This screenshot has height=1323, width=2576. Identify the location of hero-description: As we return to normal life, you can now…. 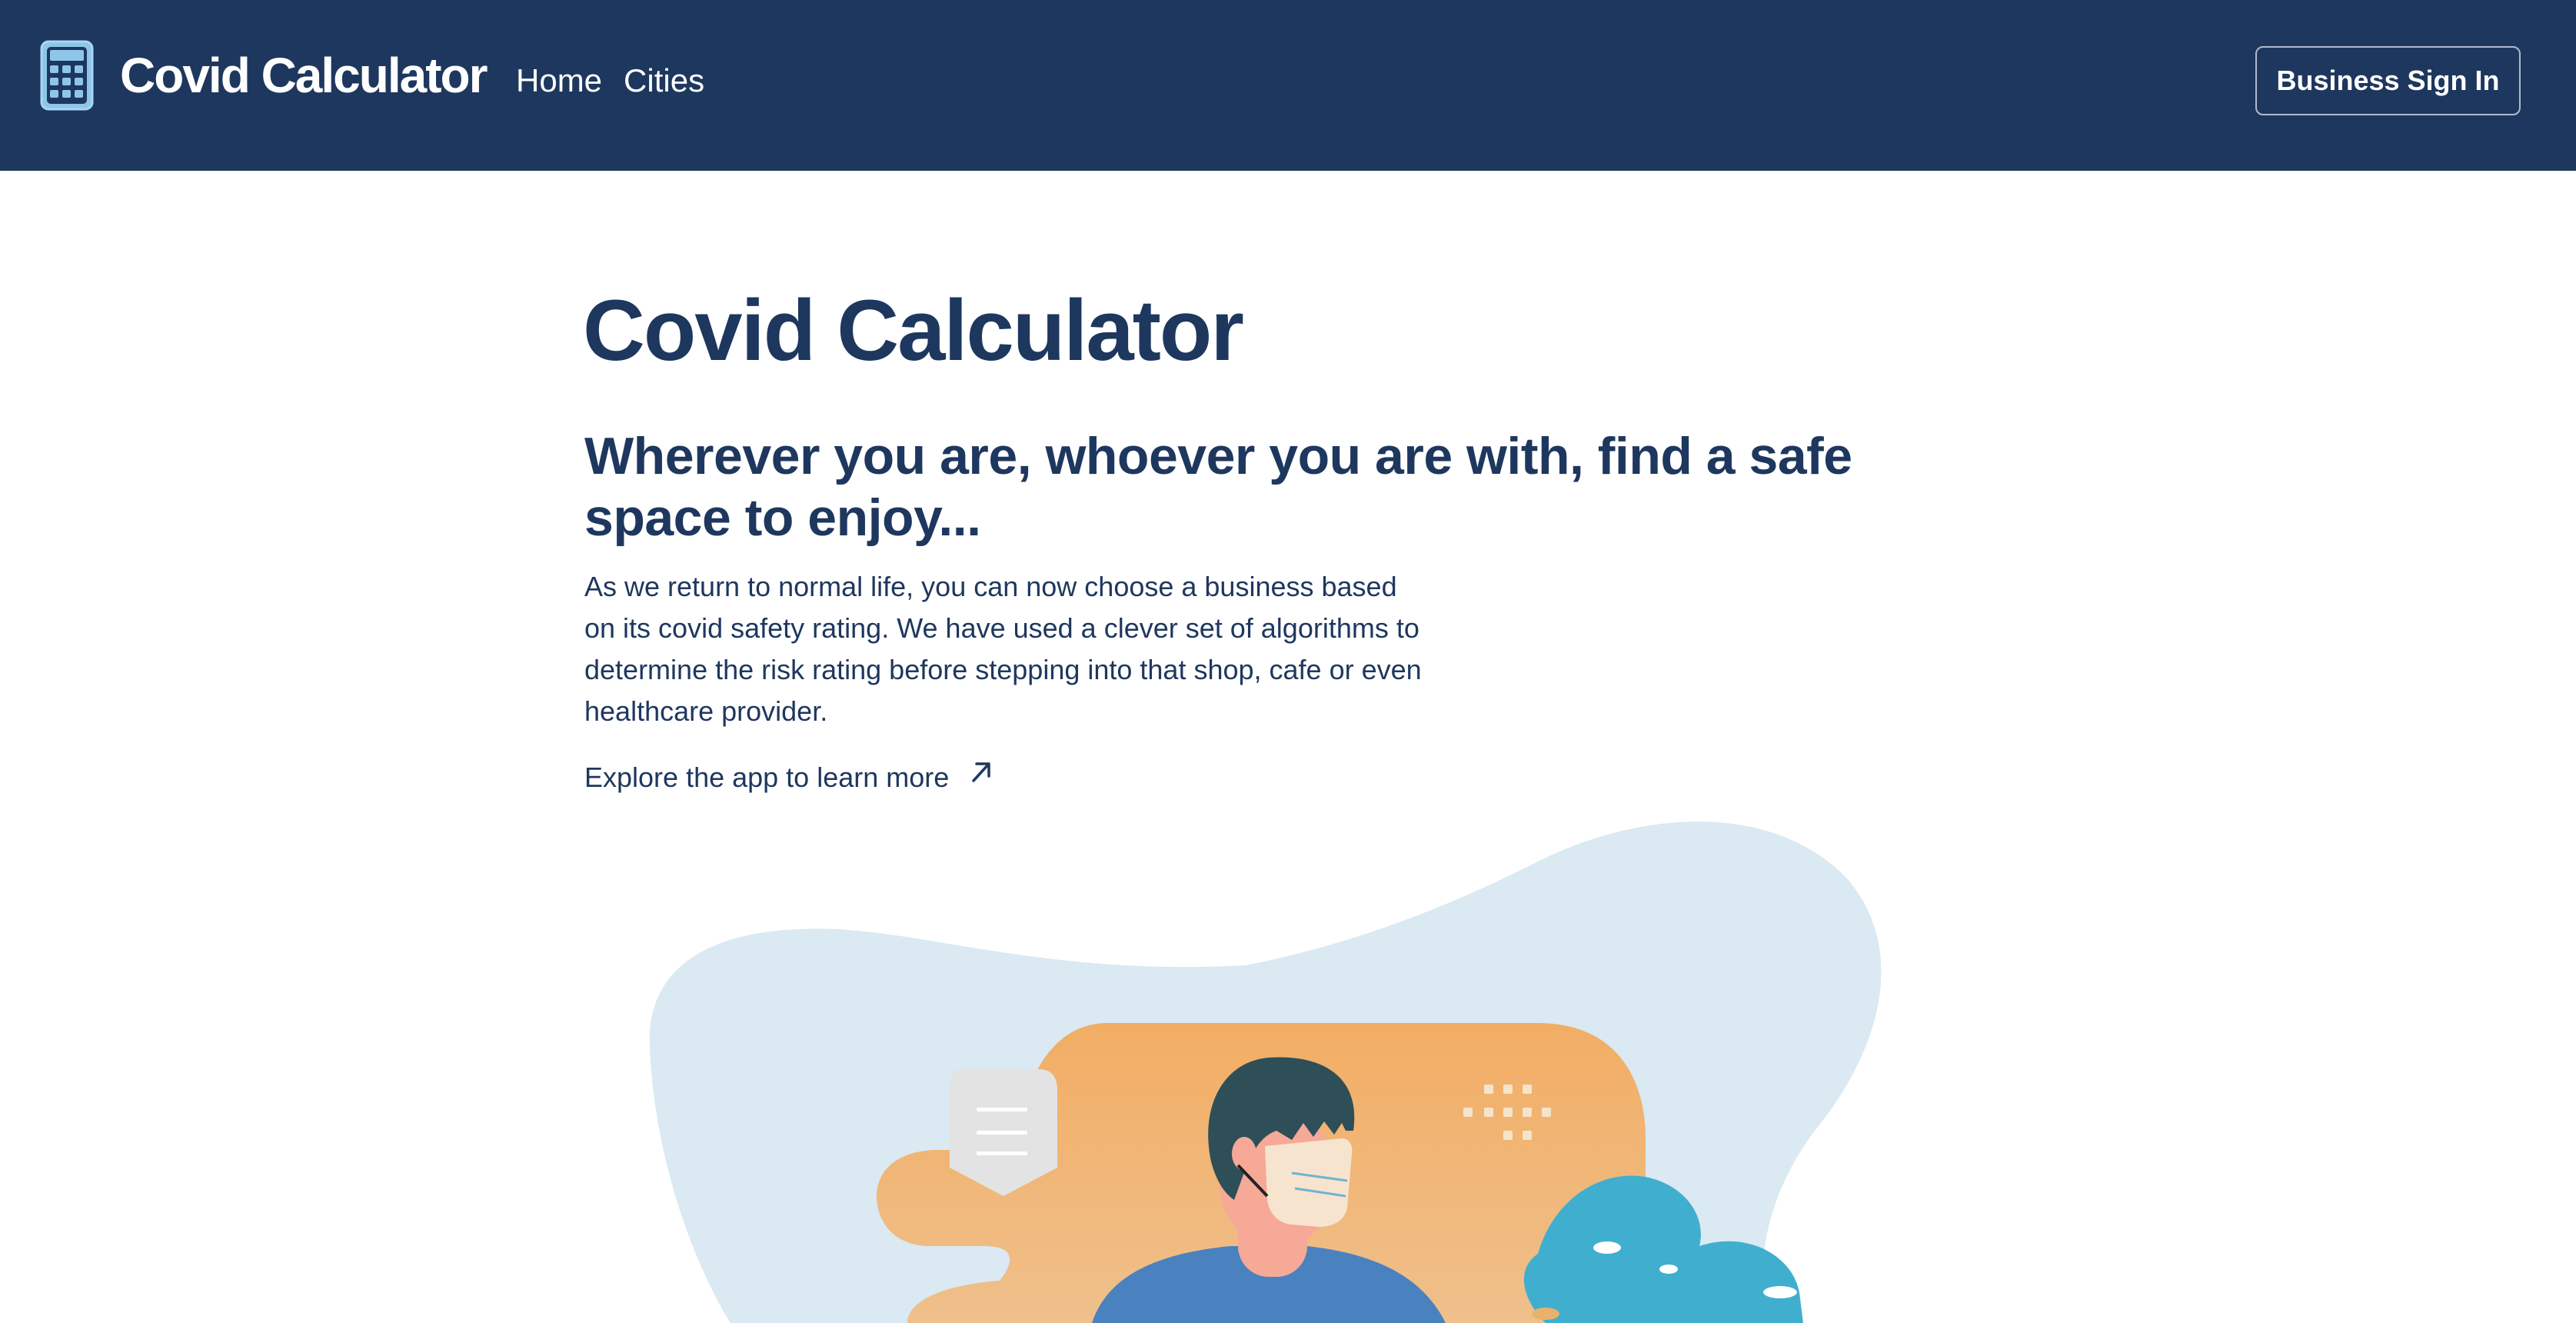
(1003, 649).